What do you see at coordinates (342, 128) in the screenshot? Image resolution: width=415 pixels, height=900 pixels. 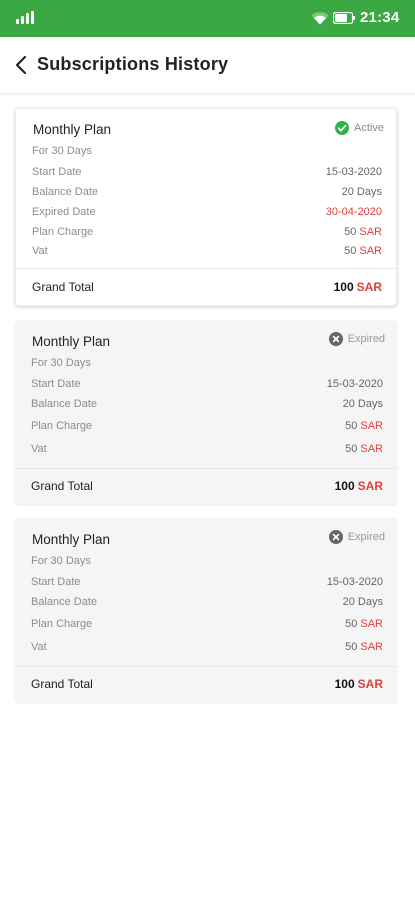 I see `check-circle-icon` at bounding box center [342, 128].